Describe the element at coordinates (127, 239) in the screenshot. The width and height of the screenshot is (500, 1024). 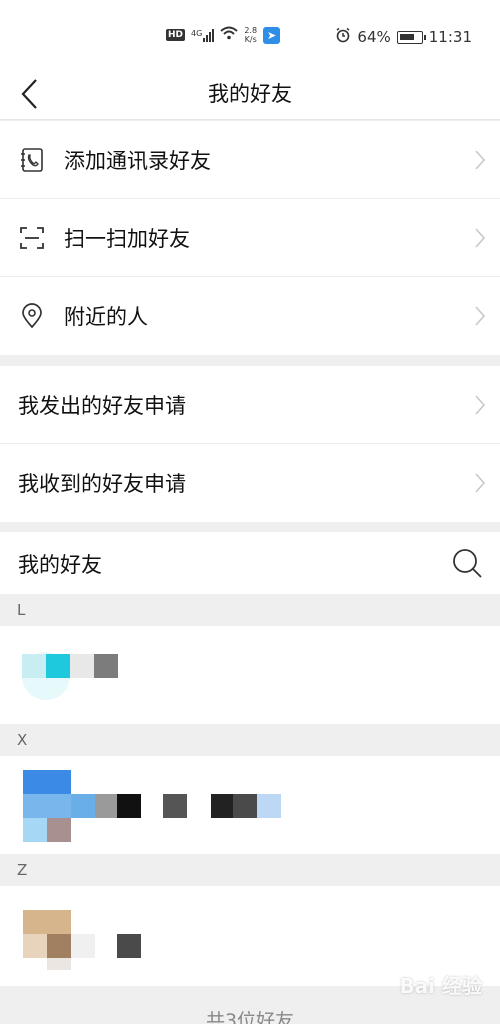
I see `scan-add-label: 扫一扫加好友` at that location.